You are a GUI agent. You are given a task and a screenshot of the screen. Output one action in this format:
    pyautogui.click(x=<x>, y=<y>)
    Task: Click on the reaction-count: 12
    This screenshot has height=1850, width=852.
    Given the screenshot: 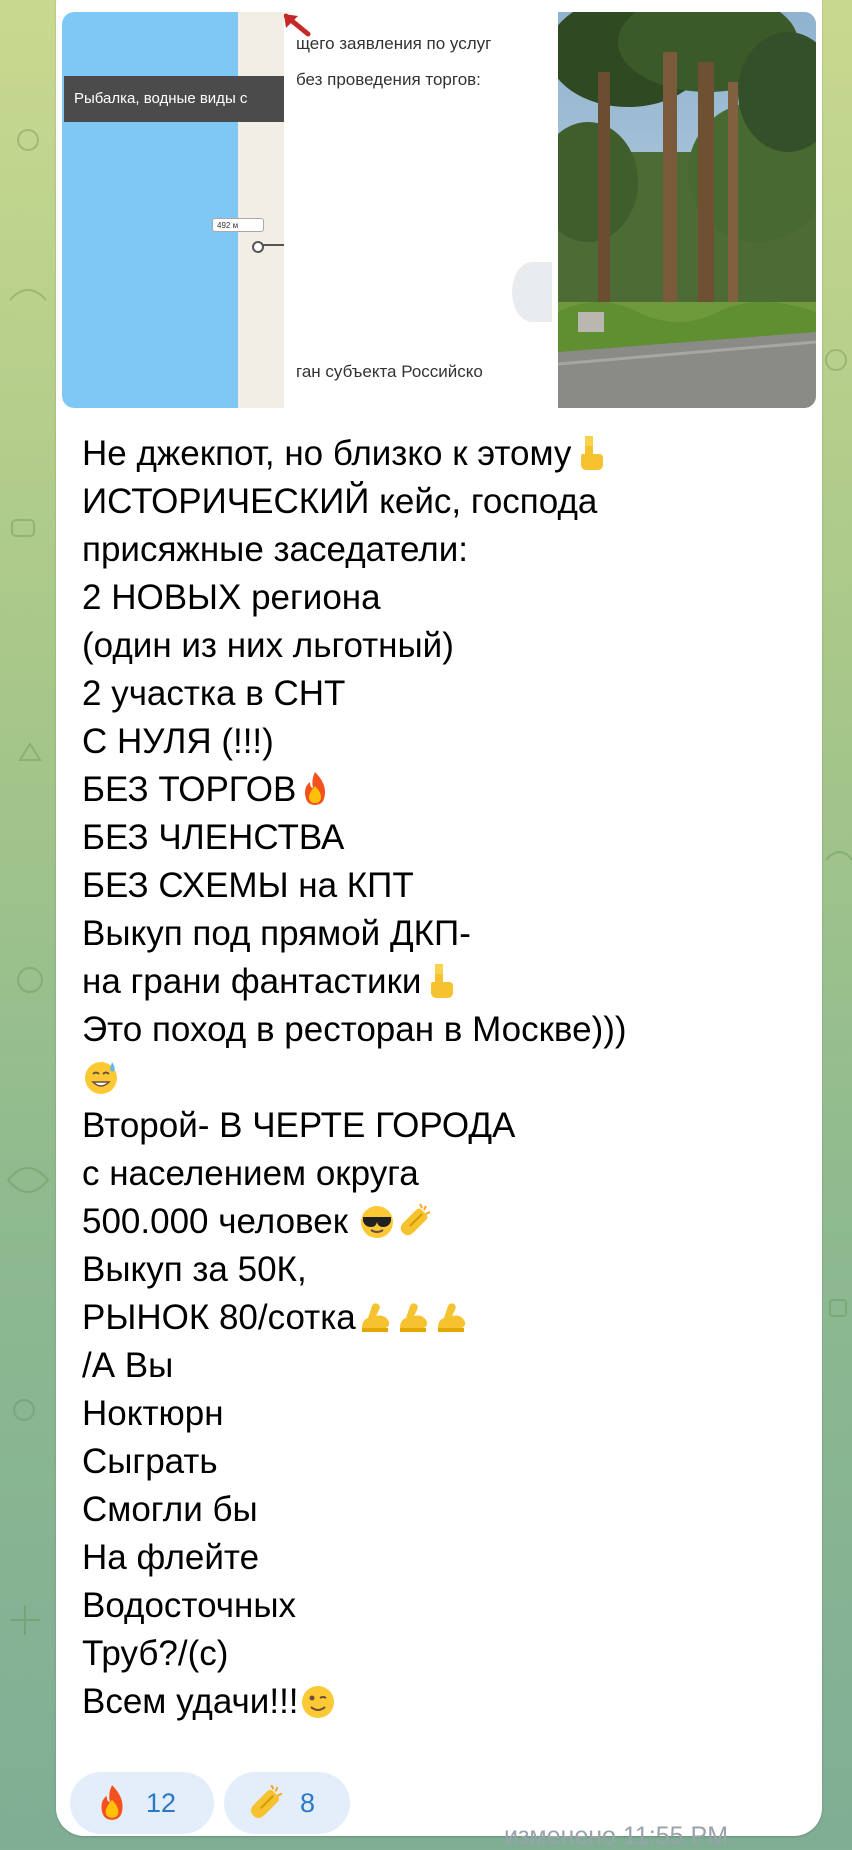 What is the action you would take?
    pyautogui.click(x=161, y=1802)
    